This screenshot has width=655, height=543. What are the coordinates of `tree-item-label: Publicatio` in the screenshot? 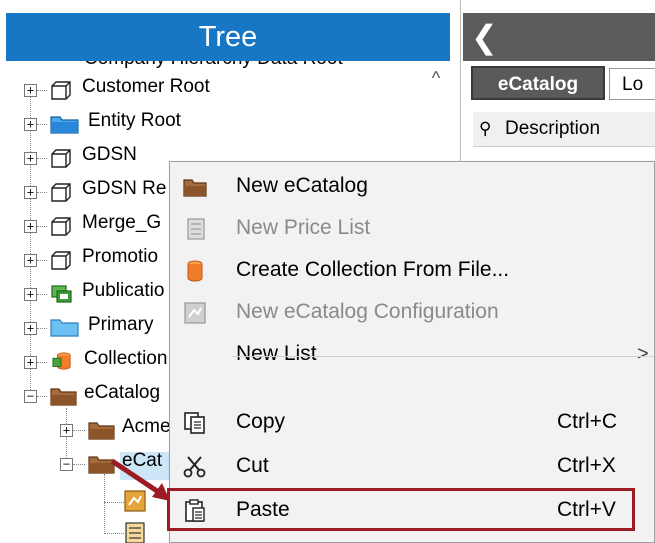 It's located at (123, 291).